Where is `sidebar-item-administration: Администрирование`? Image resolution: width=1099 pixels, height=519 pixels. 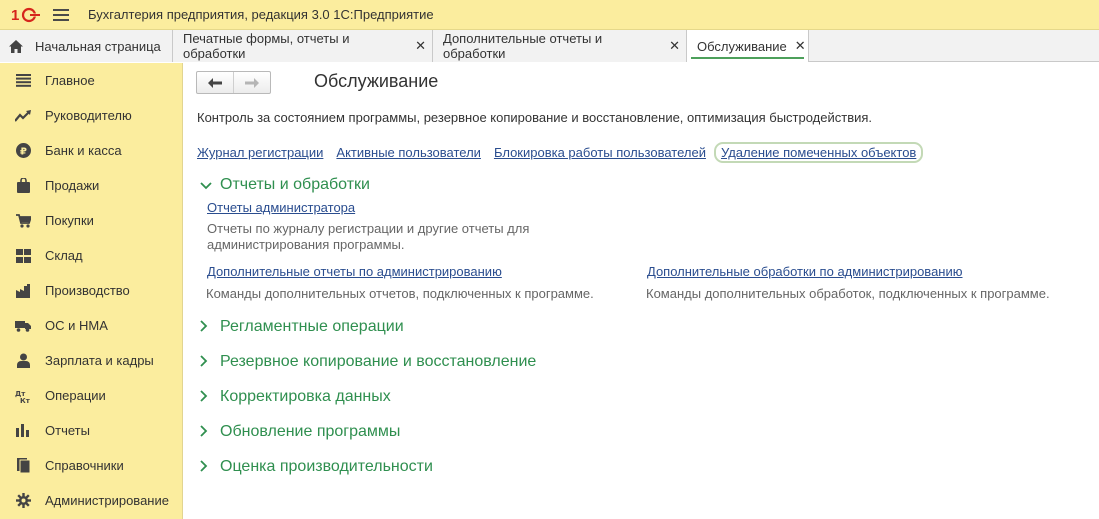
sidebar-item-administration: Администрирование is located at coordinates (91, 500).